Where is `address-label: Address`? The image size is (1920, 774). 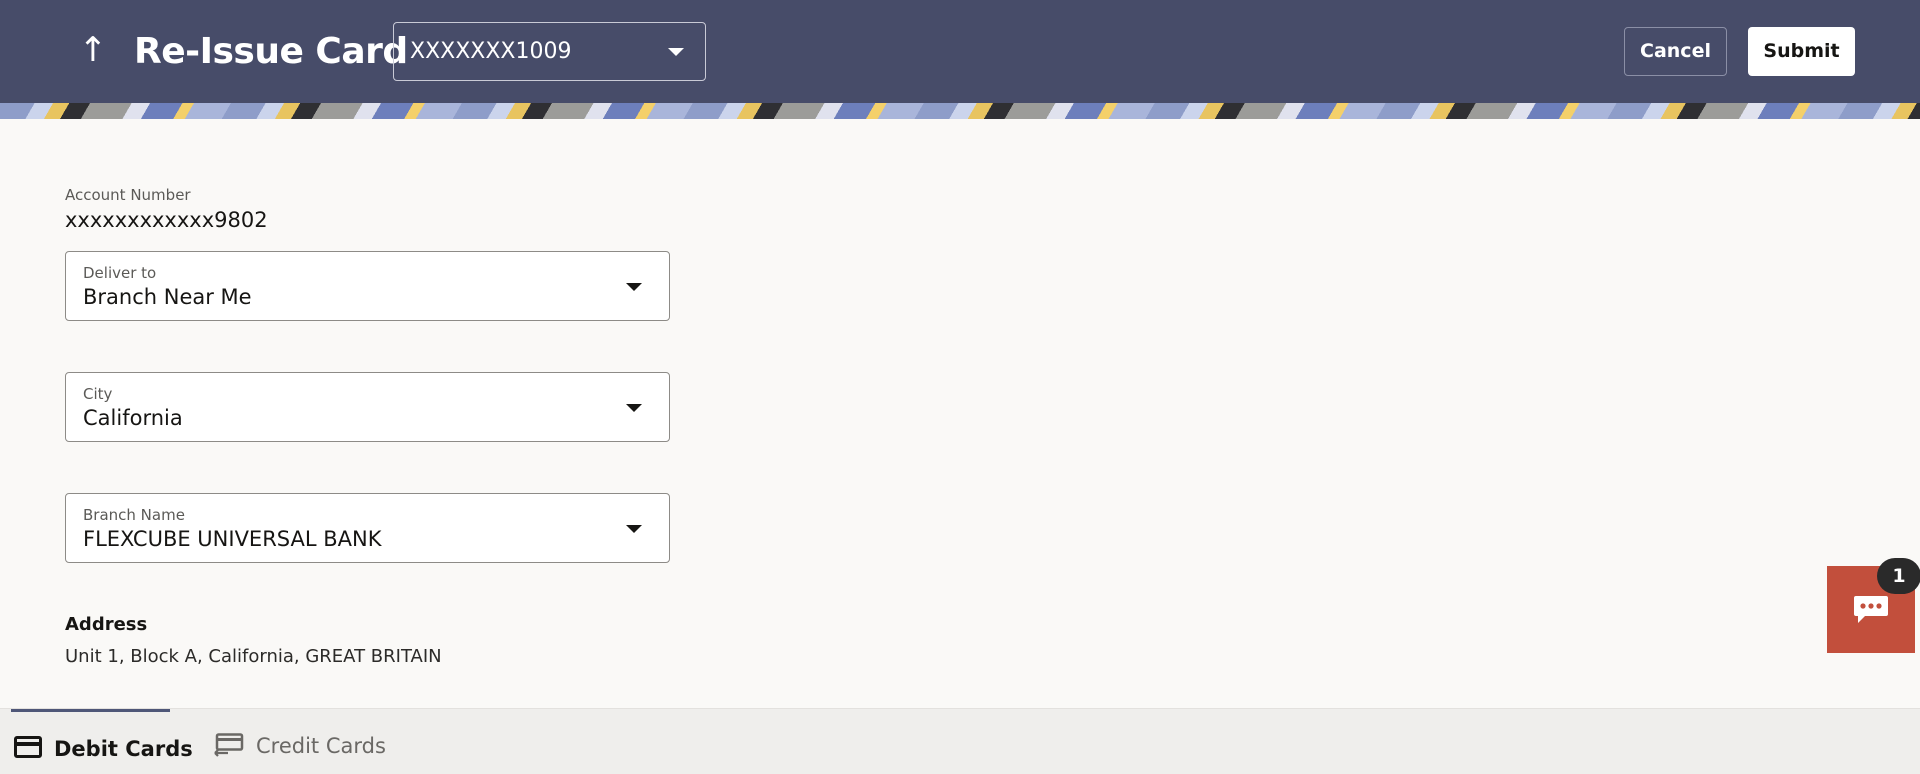
address-label: Address is located at coordinates (106, 624).